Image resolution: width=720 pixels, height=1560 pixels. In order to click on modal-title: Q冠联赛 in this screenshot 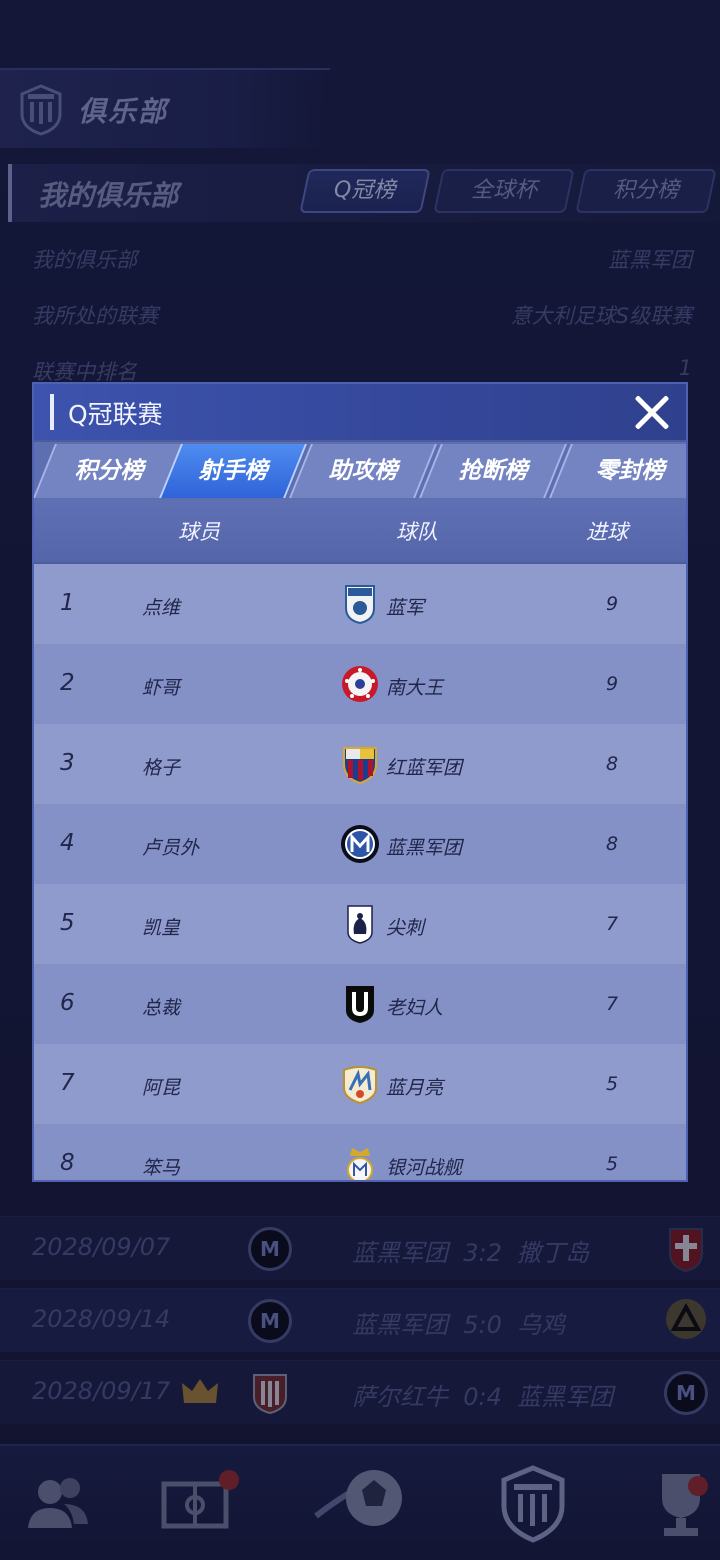, I will do `click(115, 414)`.